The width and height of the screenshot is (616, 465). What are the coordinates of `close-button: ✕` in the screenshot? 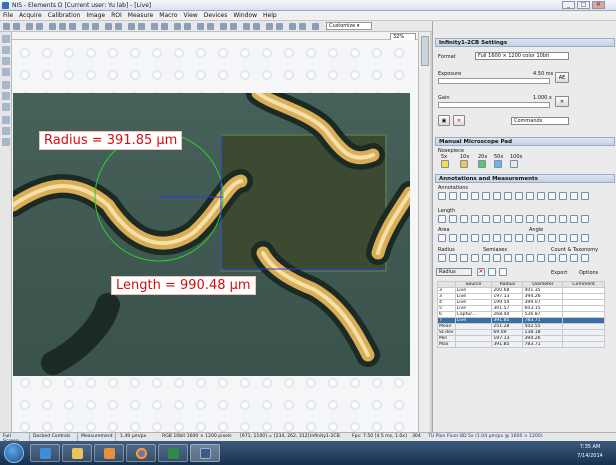 It's located at (598, 5).